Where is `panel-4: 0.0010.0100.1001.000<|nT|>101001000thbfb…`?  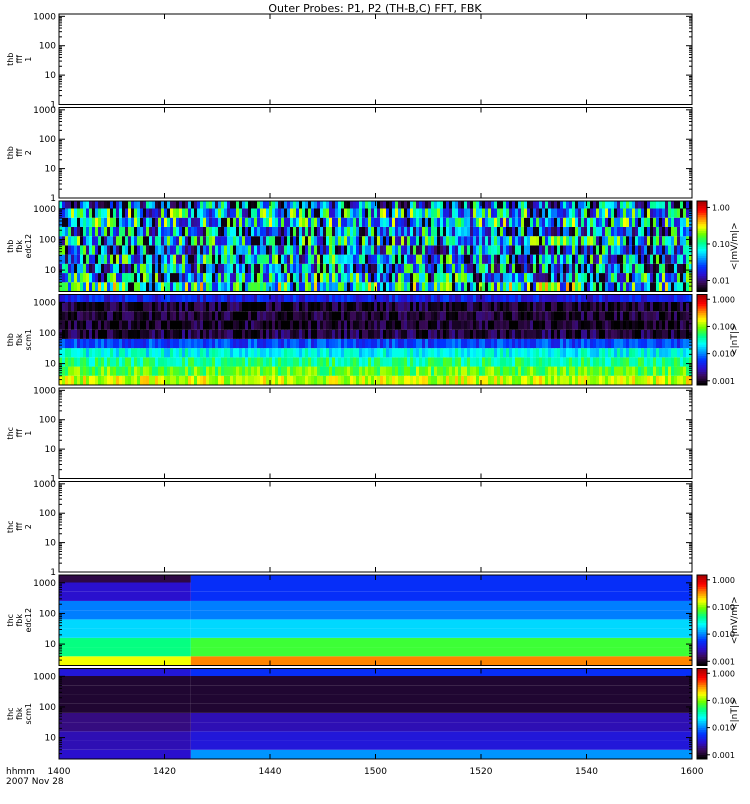
panel-4: 0.0010.0100.1001.000<|nT|>101001000thbfb… is located at coordinates (373, 340).